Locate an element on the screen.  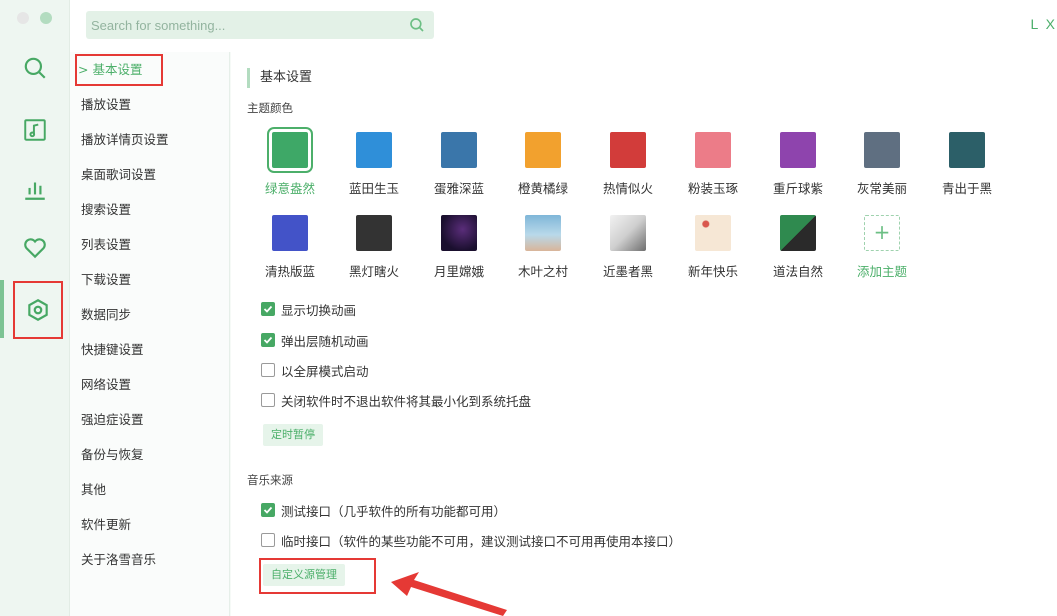
theme-red: 热情似火 is located at coordinates (628, 164).